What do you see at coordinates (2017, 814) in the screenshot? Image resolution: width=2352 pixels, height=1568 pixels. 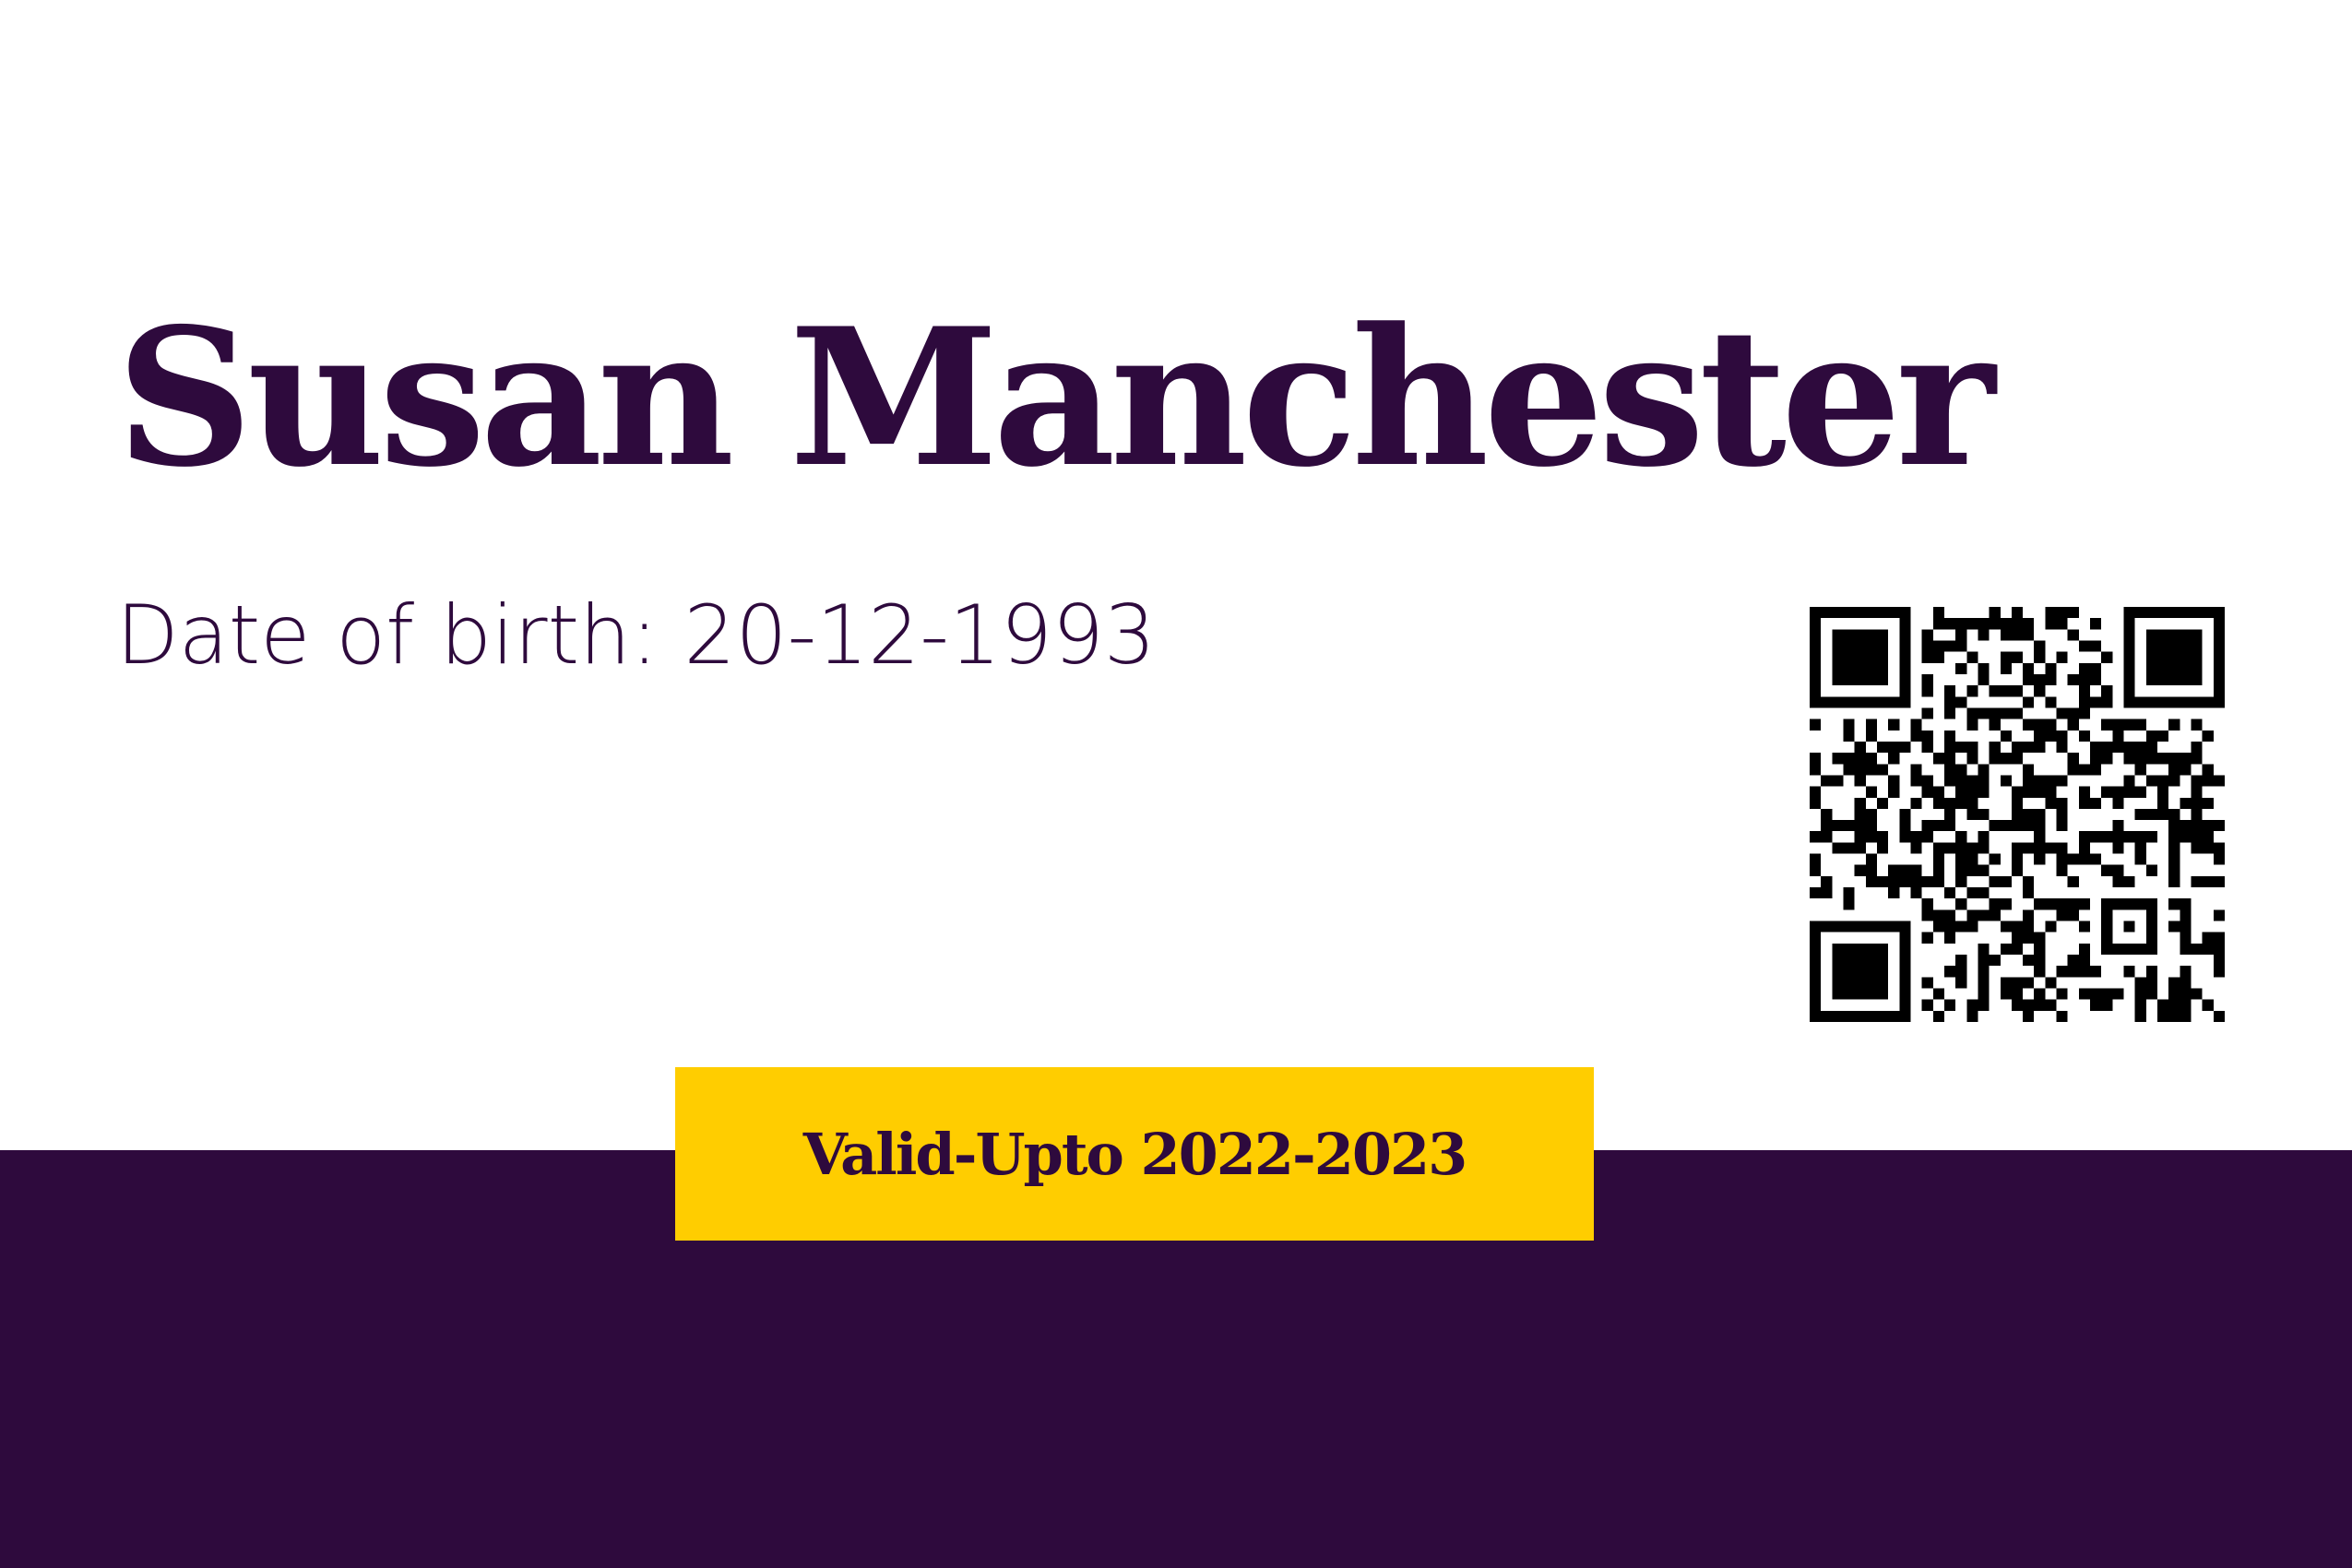 I see `qr-code-icon` at bounding box center [2017, 814].